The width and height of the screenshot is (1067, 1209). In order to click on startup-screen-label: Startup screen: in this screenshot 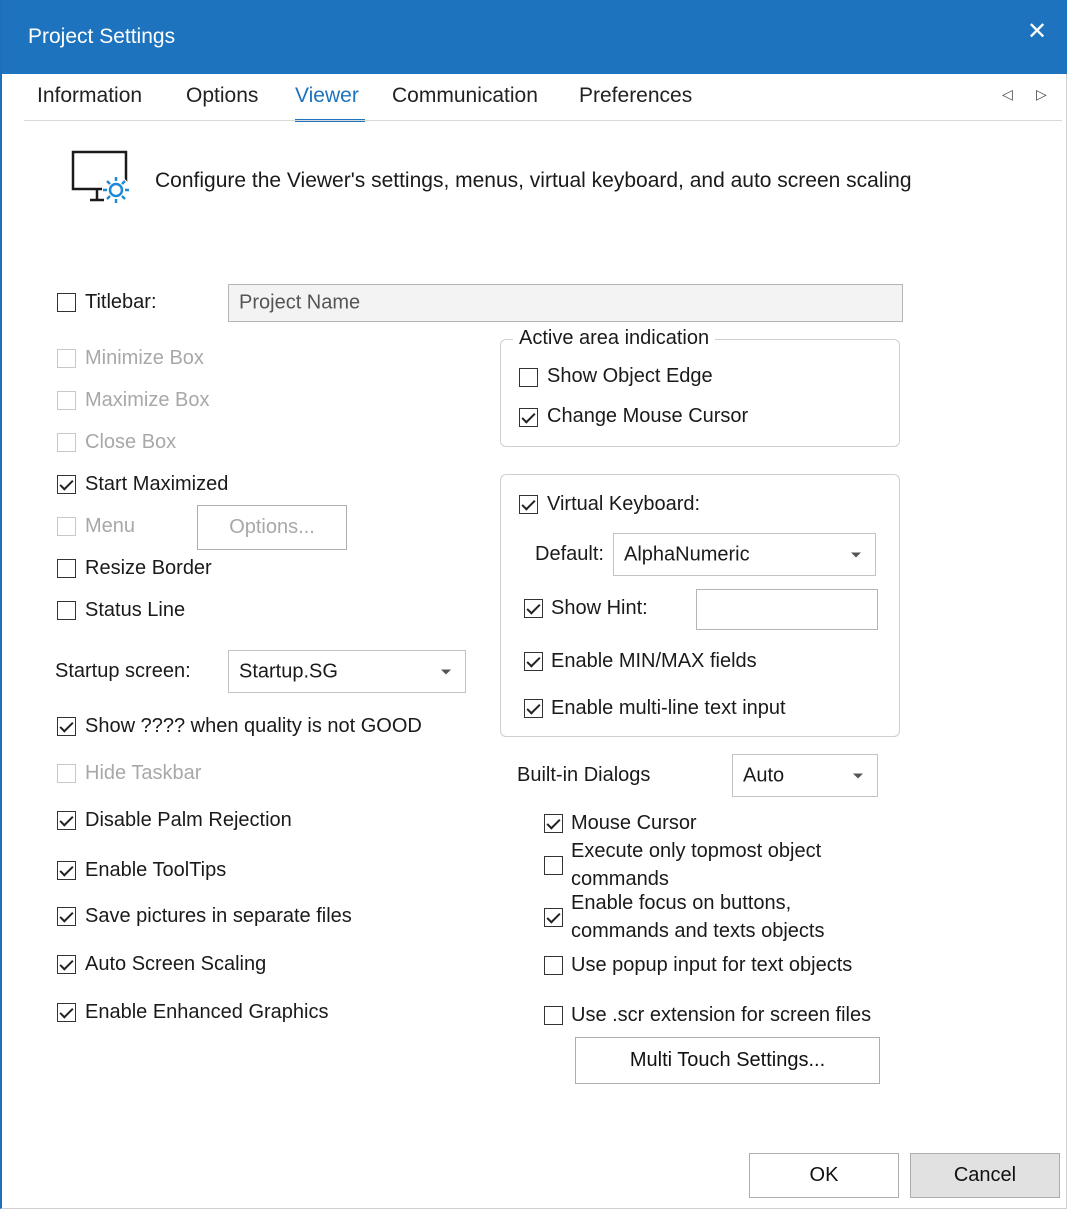, I will do `click(123, 671)`.